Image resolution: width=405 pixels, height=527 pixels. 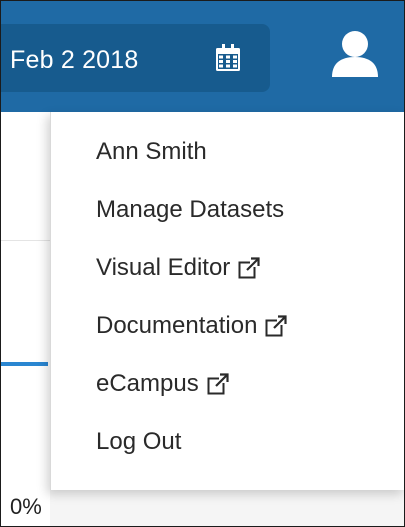 I want to click on background-panel, so click(x=227, y=508).